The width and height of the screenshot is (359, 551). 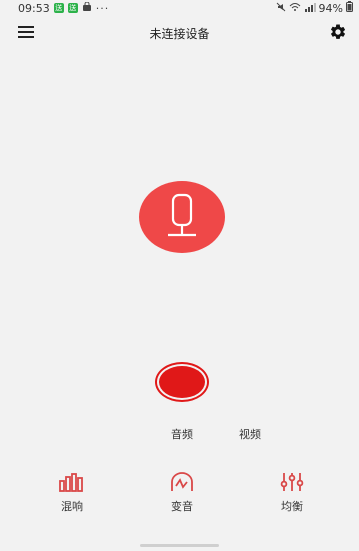 What do you see at coordinates (349, 8) in the screenshot?
I see `battery-icon` at bounding box center [349, 8].